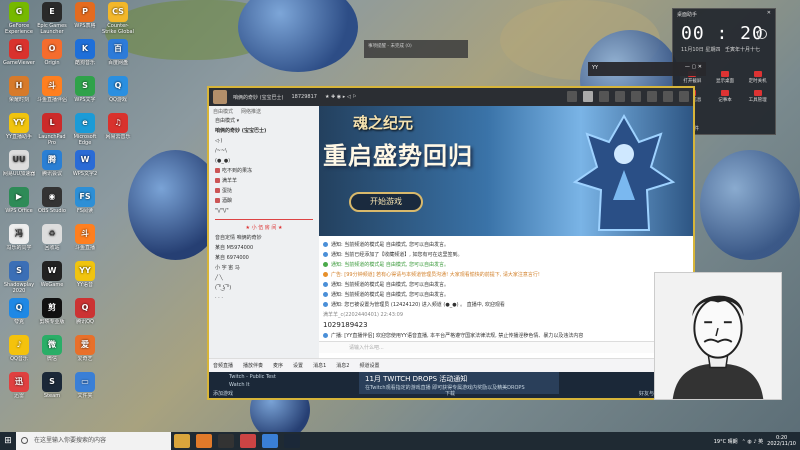 The width and height of the screenshot is (800, 450). What do you see at coordinates (118, 55) in the screenshot?
I see `desktop-icon: 百百度网盘` at bounding box center [118, 55].